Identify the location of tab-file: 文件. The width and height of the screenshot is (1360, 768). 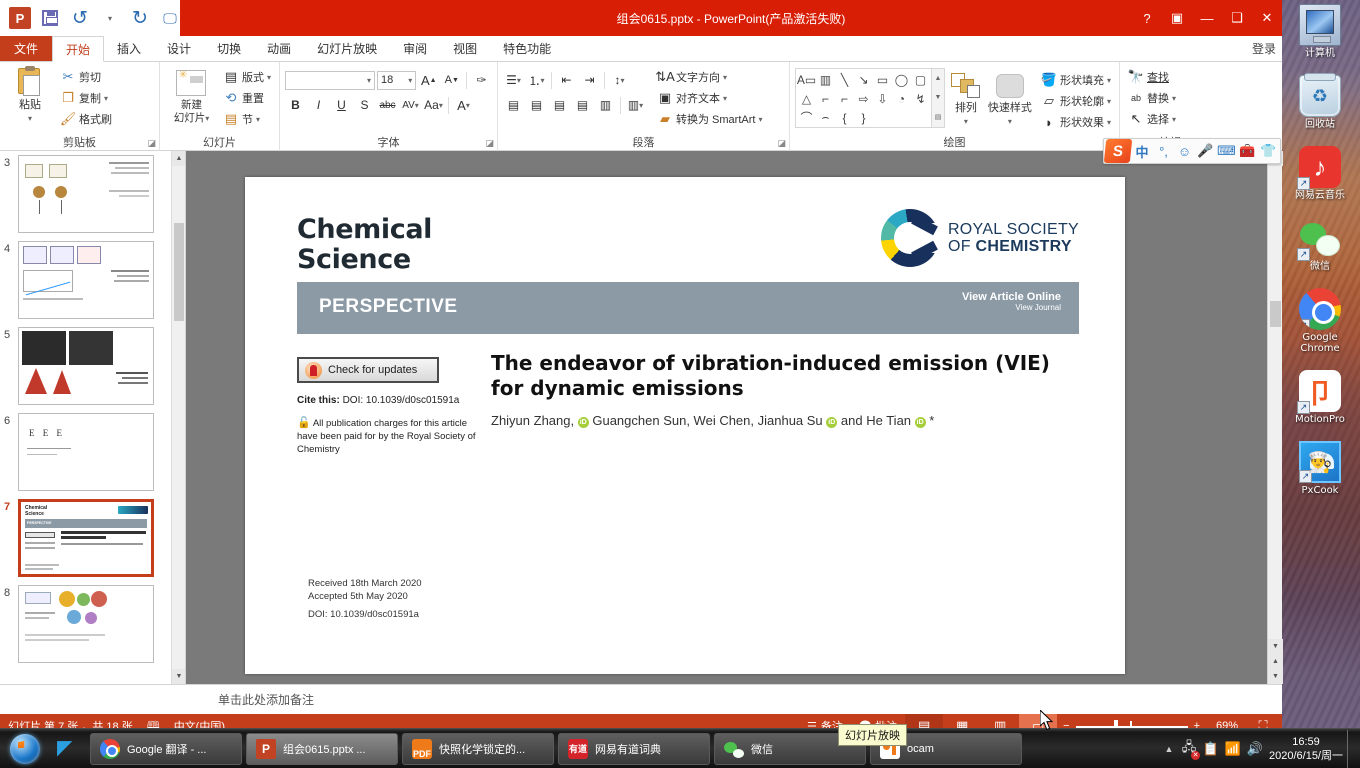
(26, 48).